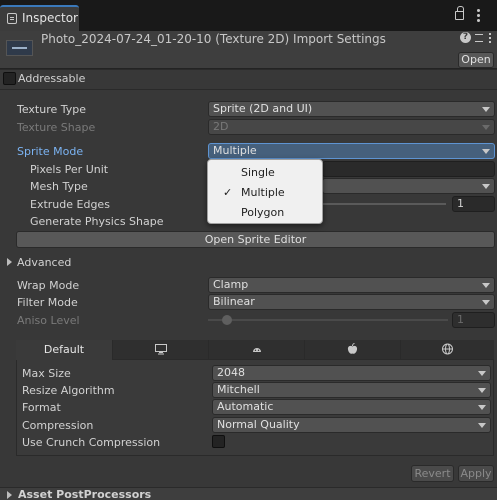 This screenshot has height=500, width=497. What do you see at coordinates (52, 109) in the screenshot?
I see `texture-type-label: Texture Type` at bounding box center [52, 109].